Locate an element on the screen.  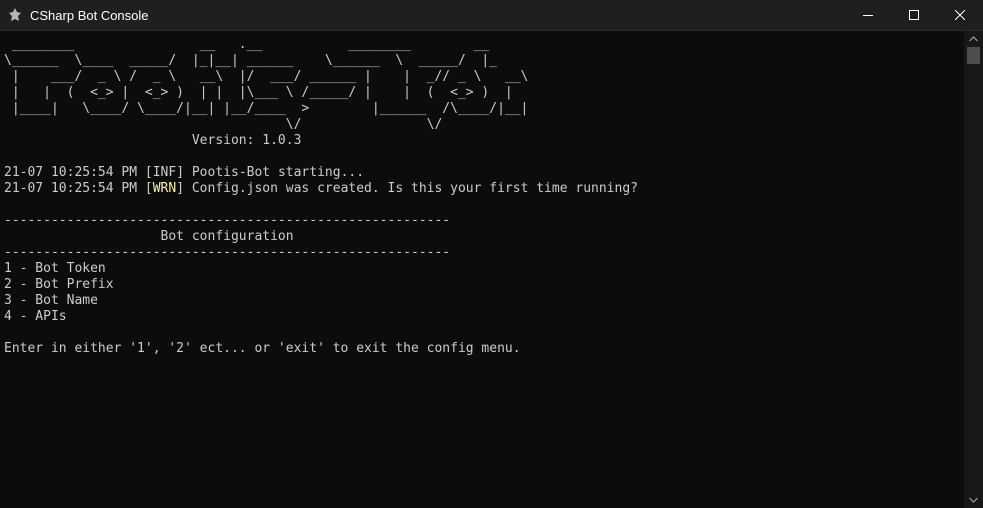
menu-item: 2 - Bot Prefix is located at coordinates (59, 284).